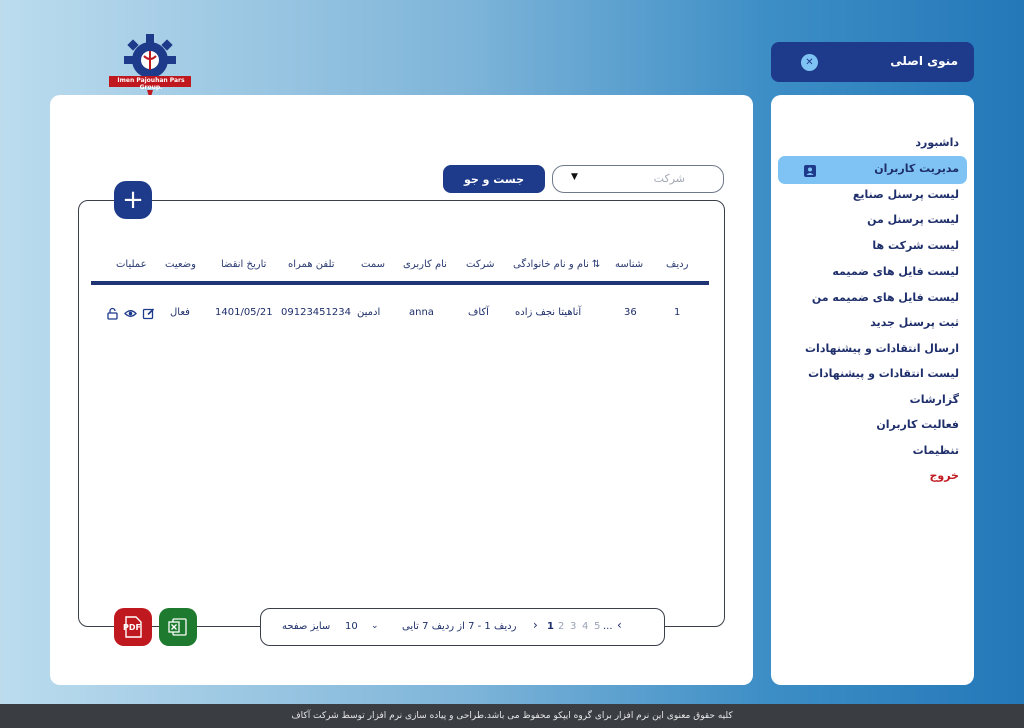 This screenshot has height=728, width=1024. I want to click on close-icon: ✕, so click(809, 62).